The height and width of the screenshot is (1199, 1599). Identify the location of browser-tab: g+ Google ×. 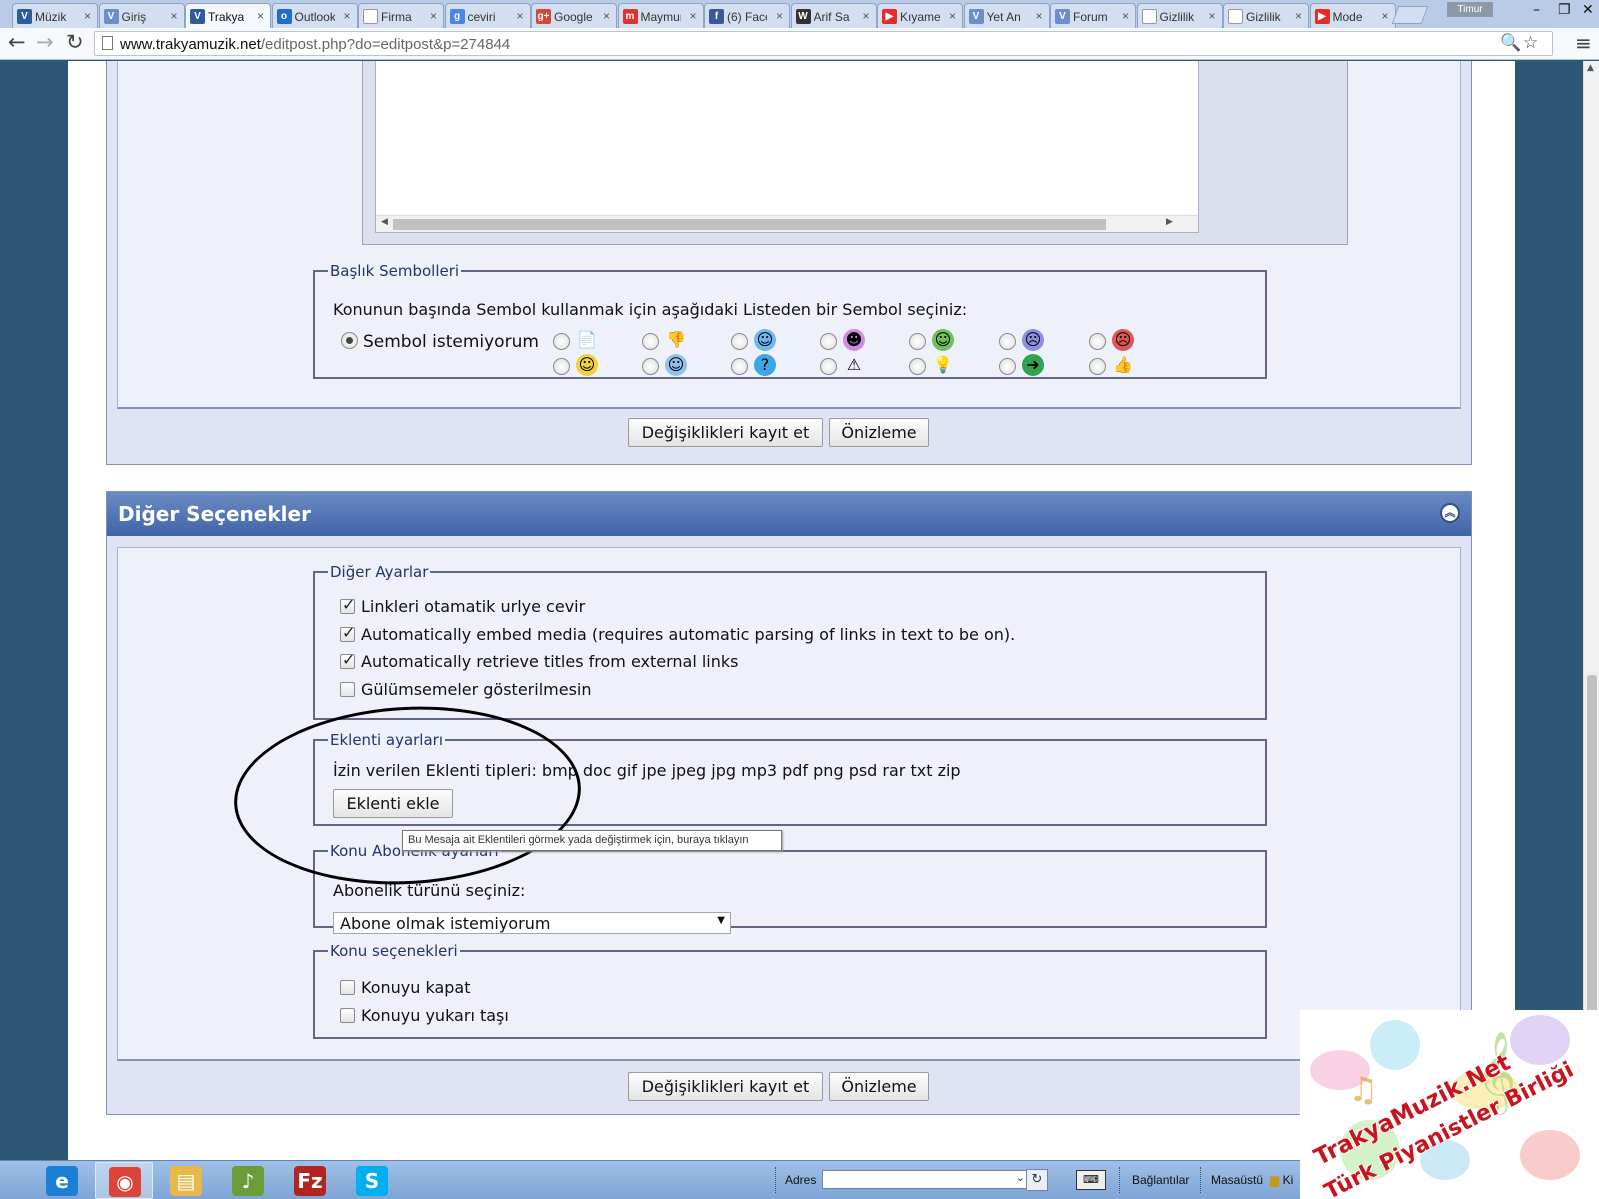
(574, 15).